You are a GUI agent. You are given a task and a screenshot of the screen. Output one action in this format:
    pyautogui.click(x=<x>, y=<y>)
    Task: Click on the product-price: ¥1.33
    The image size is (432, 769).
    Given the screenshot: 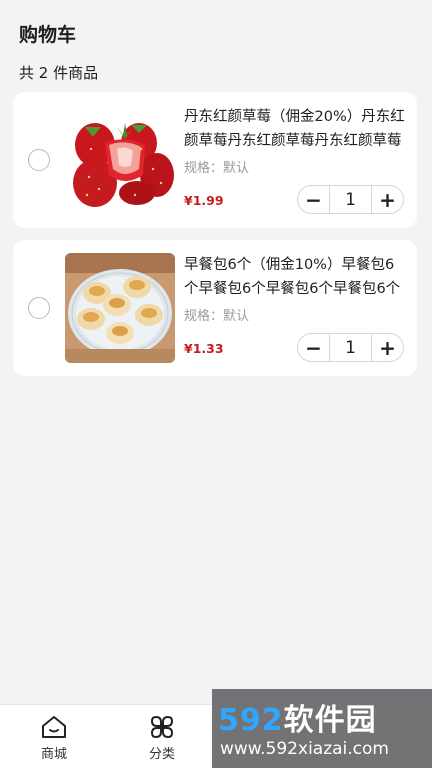 What is the action you would take?
    pyautogui.click(x=204, y=348)
    